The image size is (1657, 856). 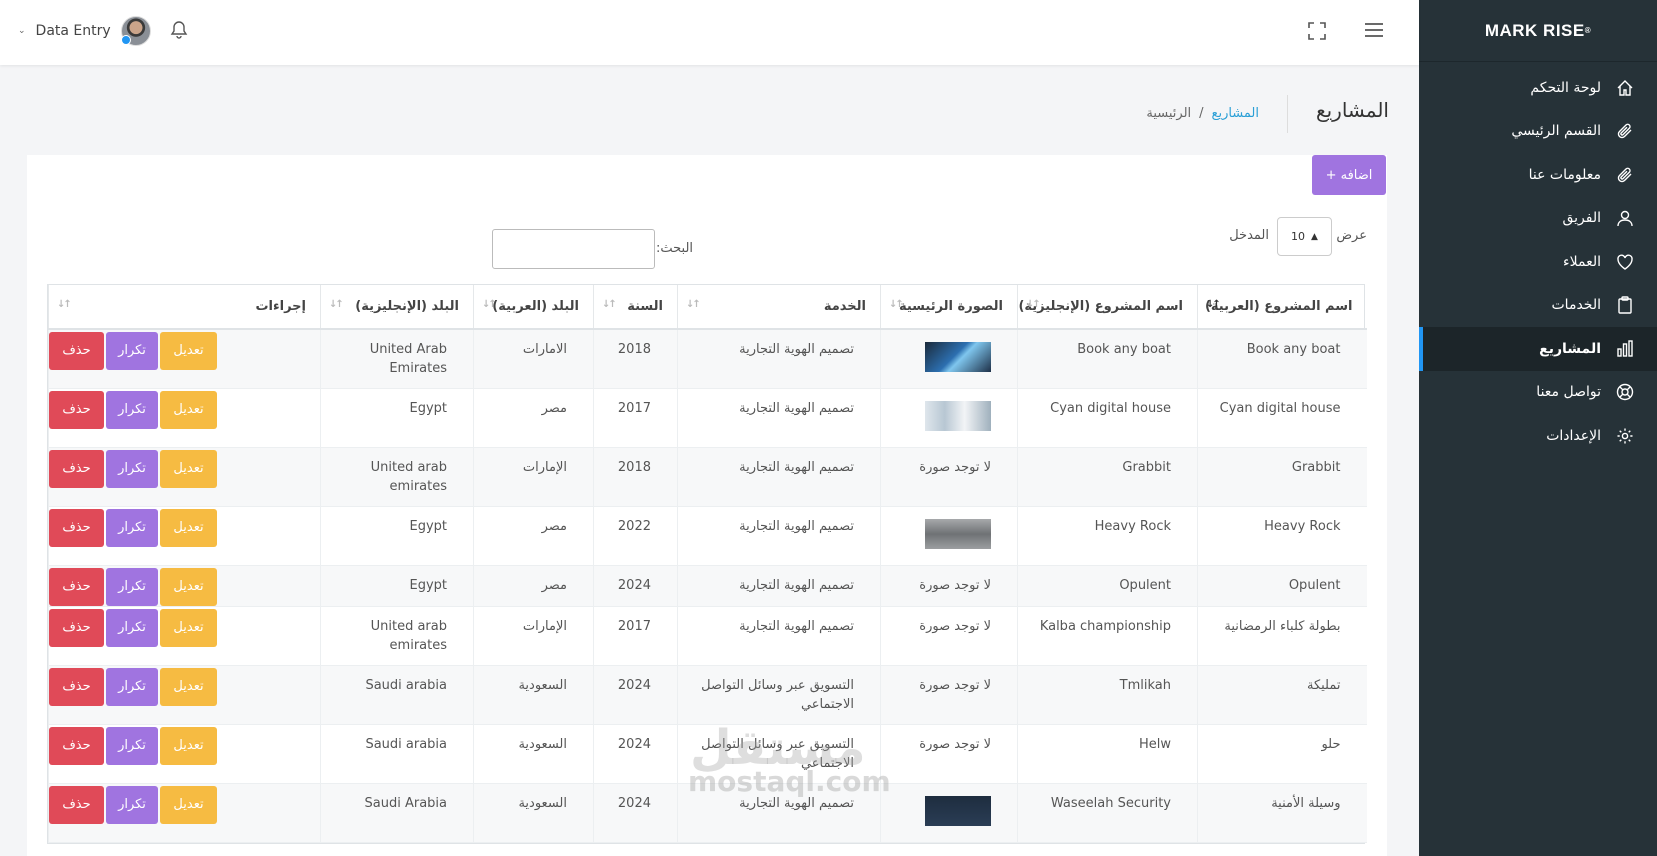 I want to click on sidebar-item-label: الفريق, so click(x=1581, y=218).